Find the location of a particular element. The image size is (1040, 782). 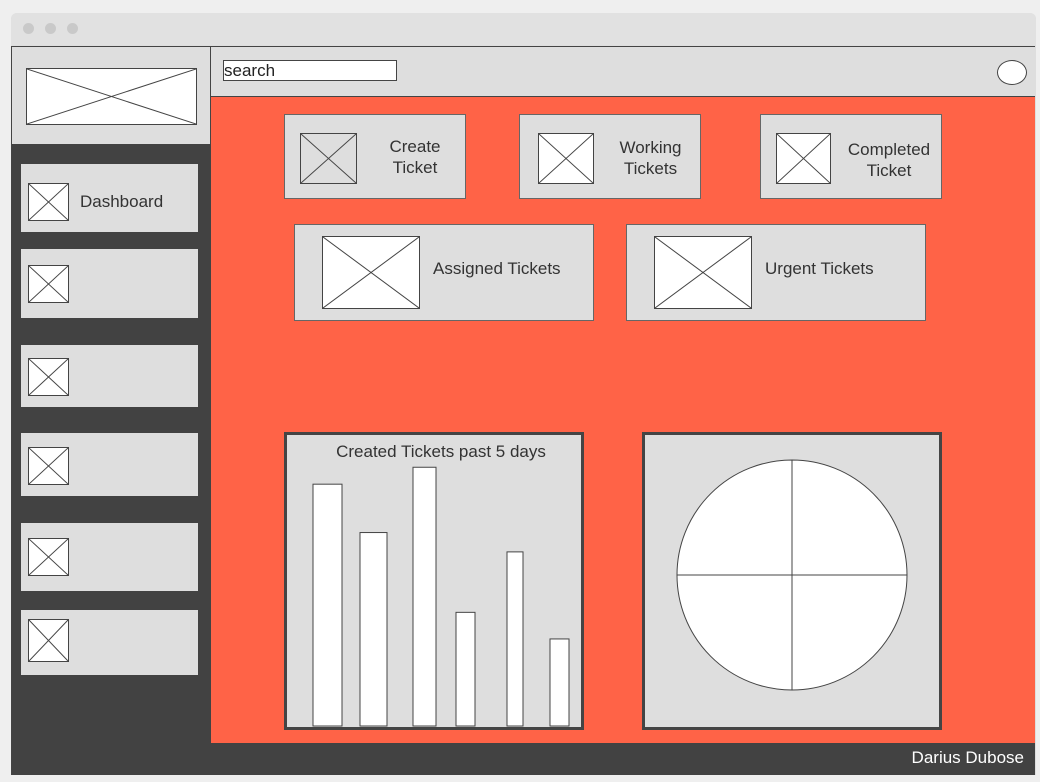

ticket-pie-chart is located at coordinates (792, 575).